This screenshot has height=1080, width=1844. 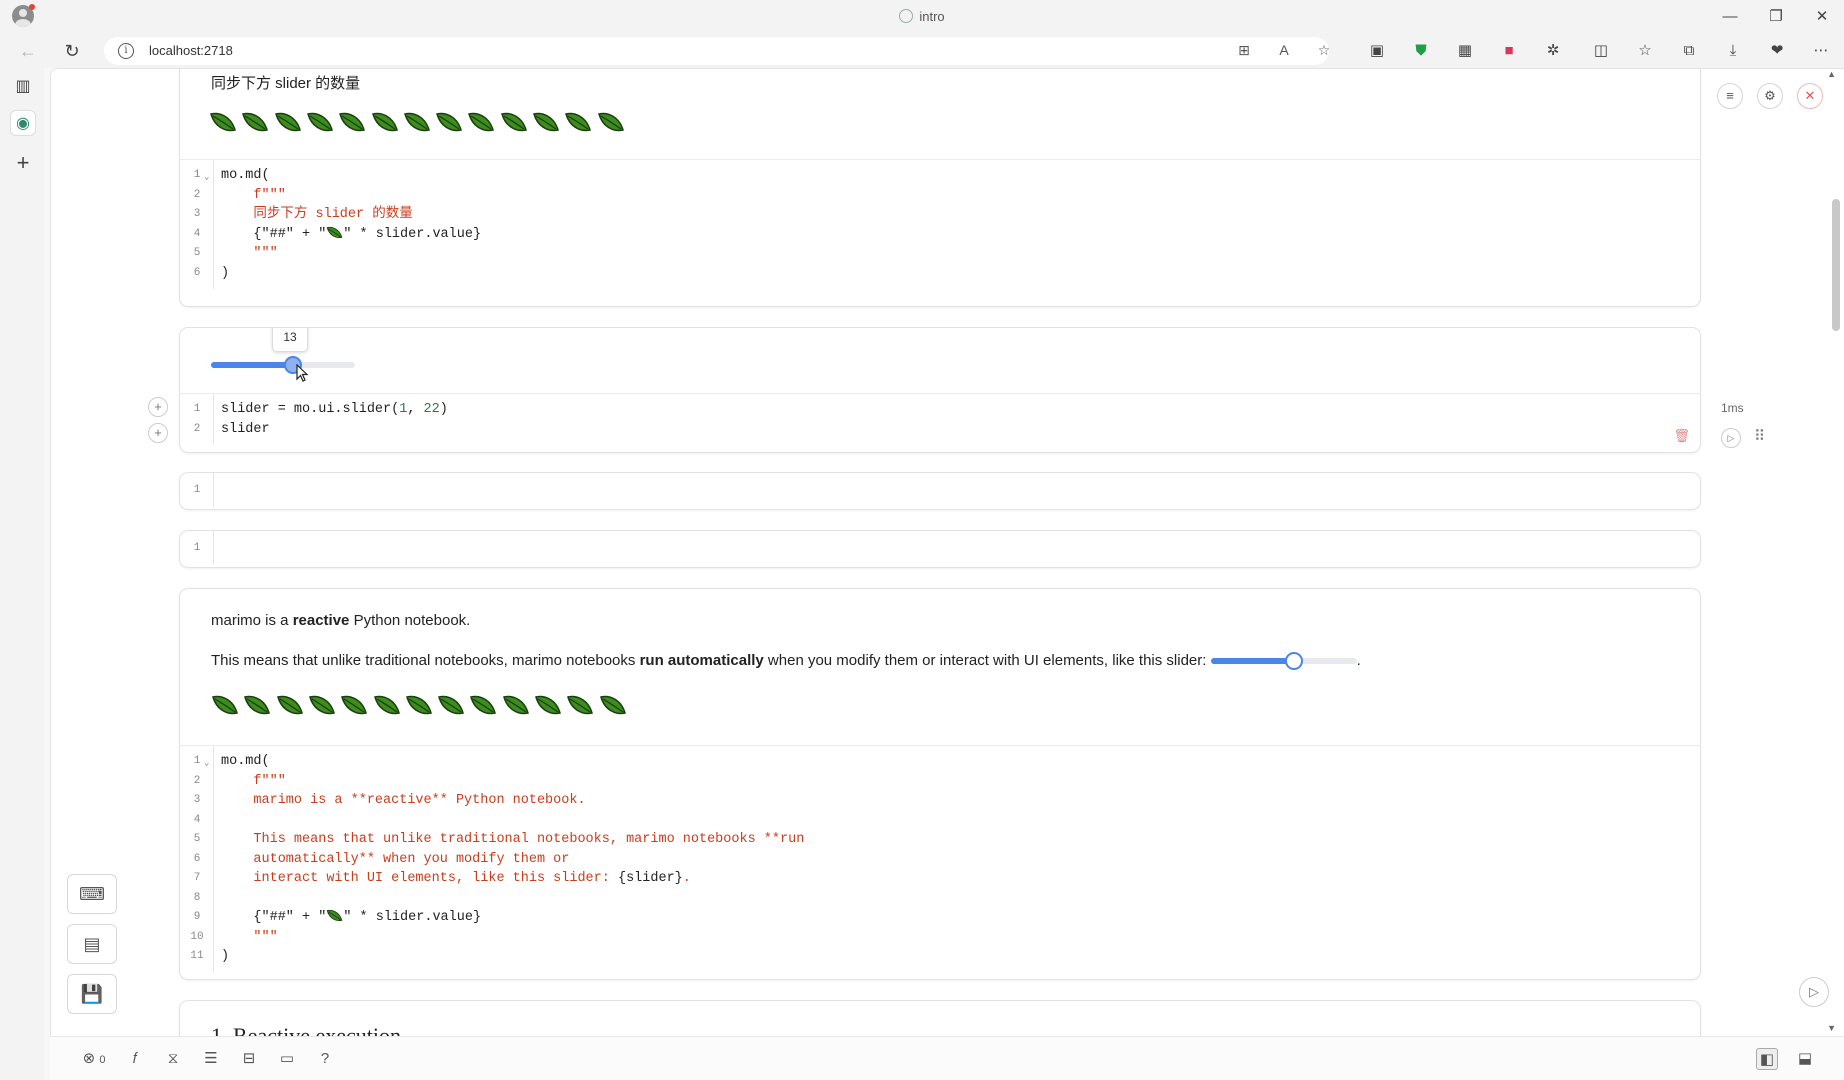 What do you see at coordinates (940, 1018) in the screenshot?
I see `cell-heading: 1. Reactive execution` at bounding box center [940, 1018].